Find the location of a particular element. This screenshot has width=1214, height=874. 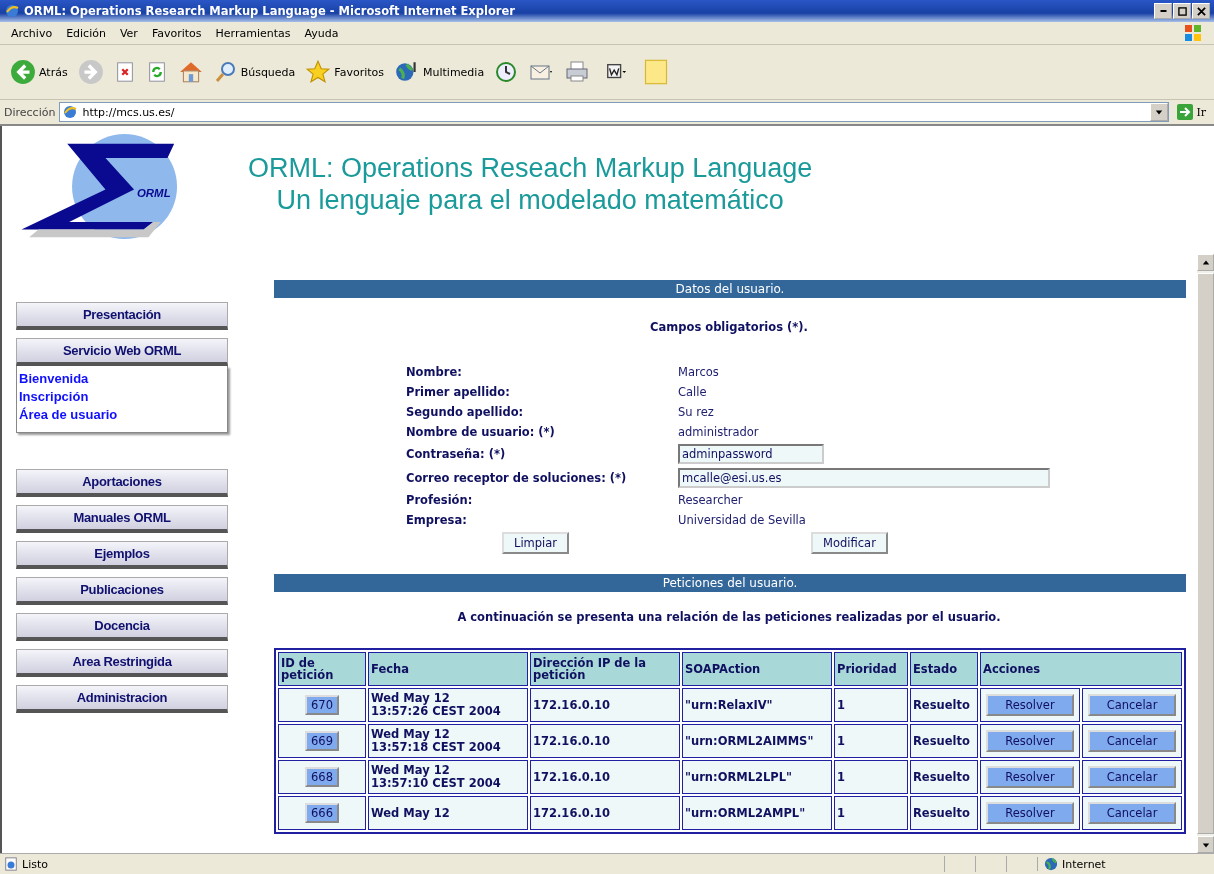

maximize-button is located at coordinates (1182, 11).